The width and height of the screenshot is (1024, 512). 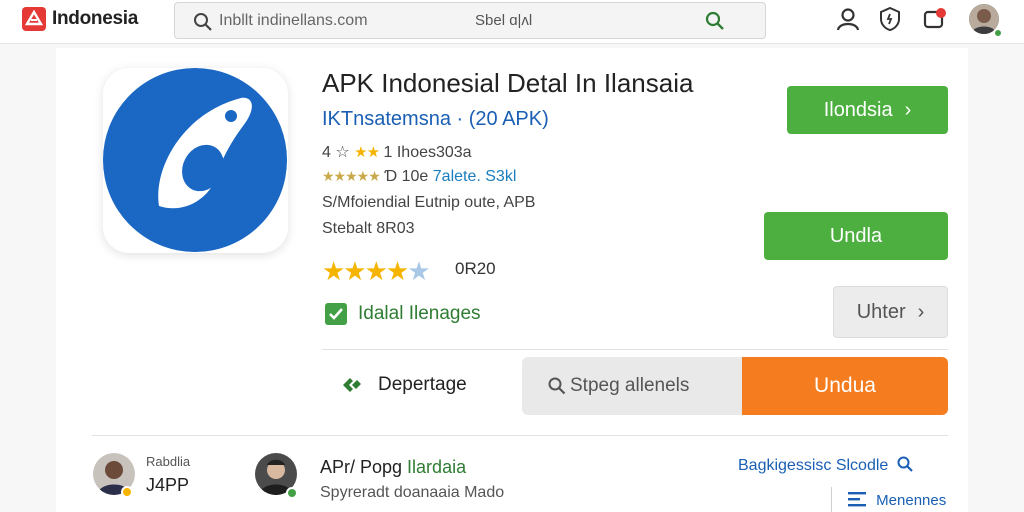 I want to click on other-button-label: Uhter, so click(x=881, y=311).